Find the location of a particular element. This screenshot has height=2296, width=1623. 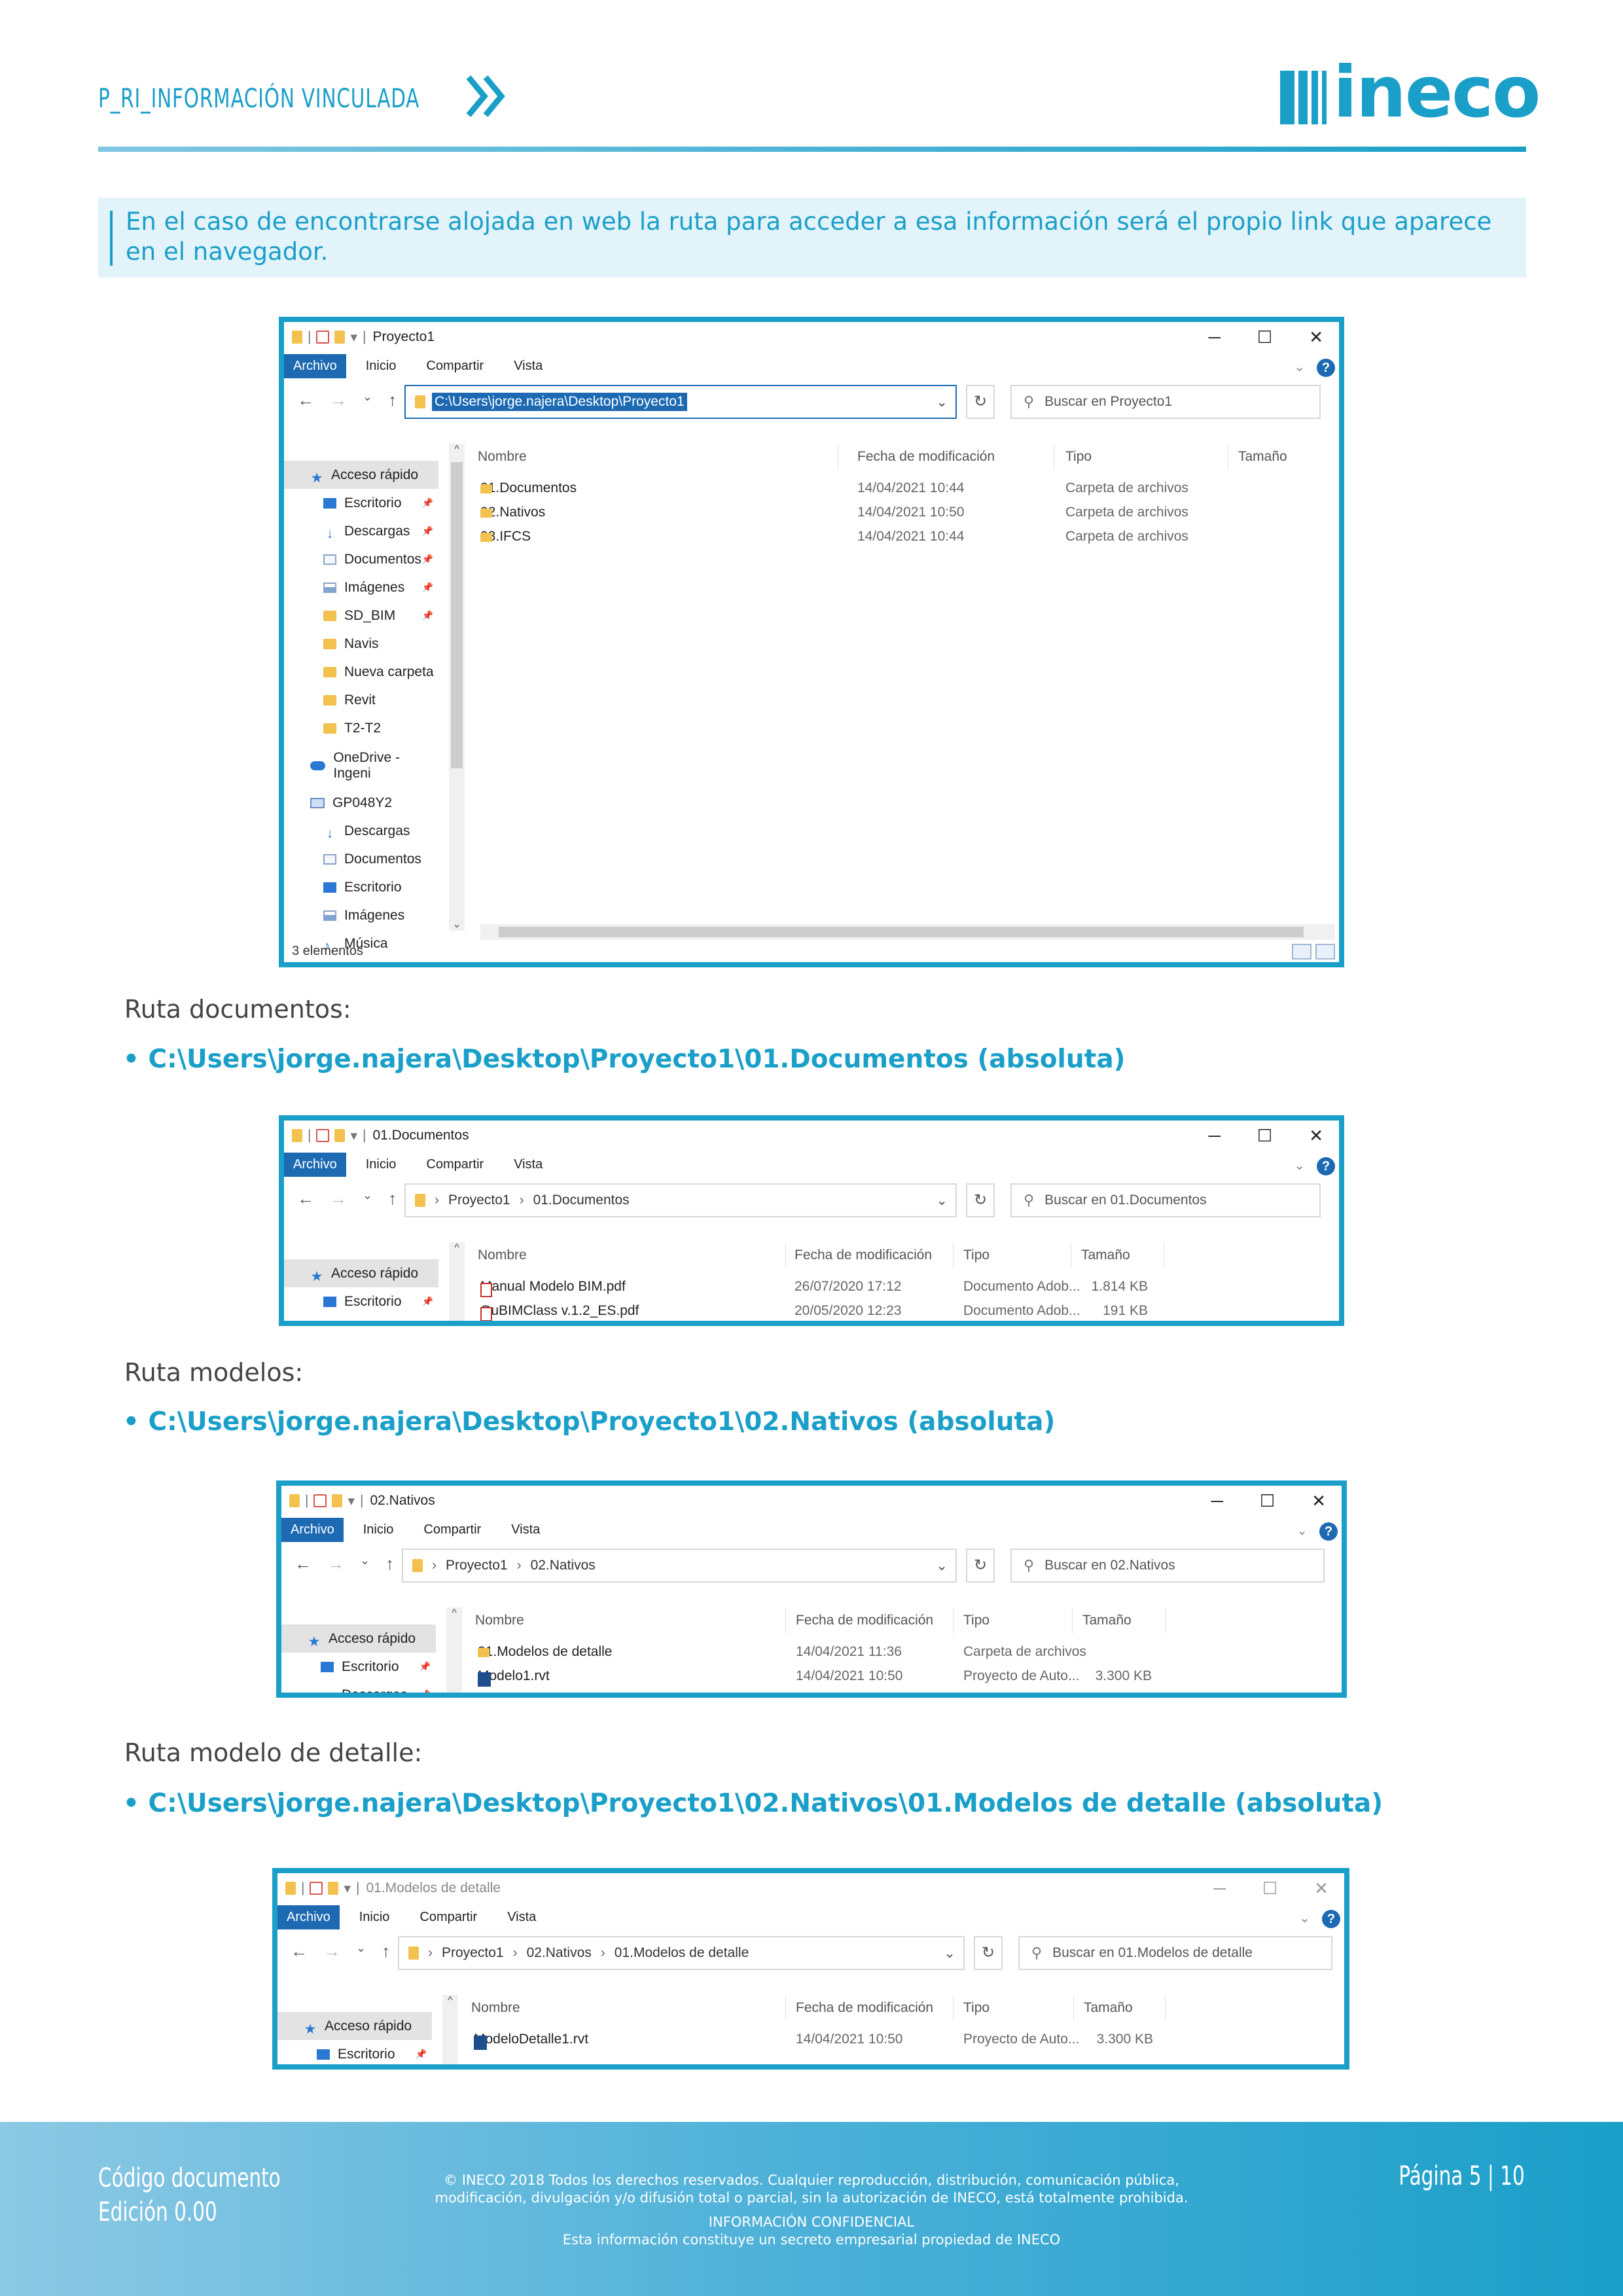

sidebar-scrollbar: ^ ⌄ is located at coordinates (457, 687).